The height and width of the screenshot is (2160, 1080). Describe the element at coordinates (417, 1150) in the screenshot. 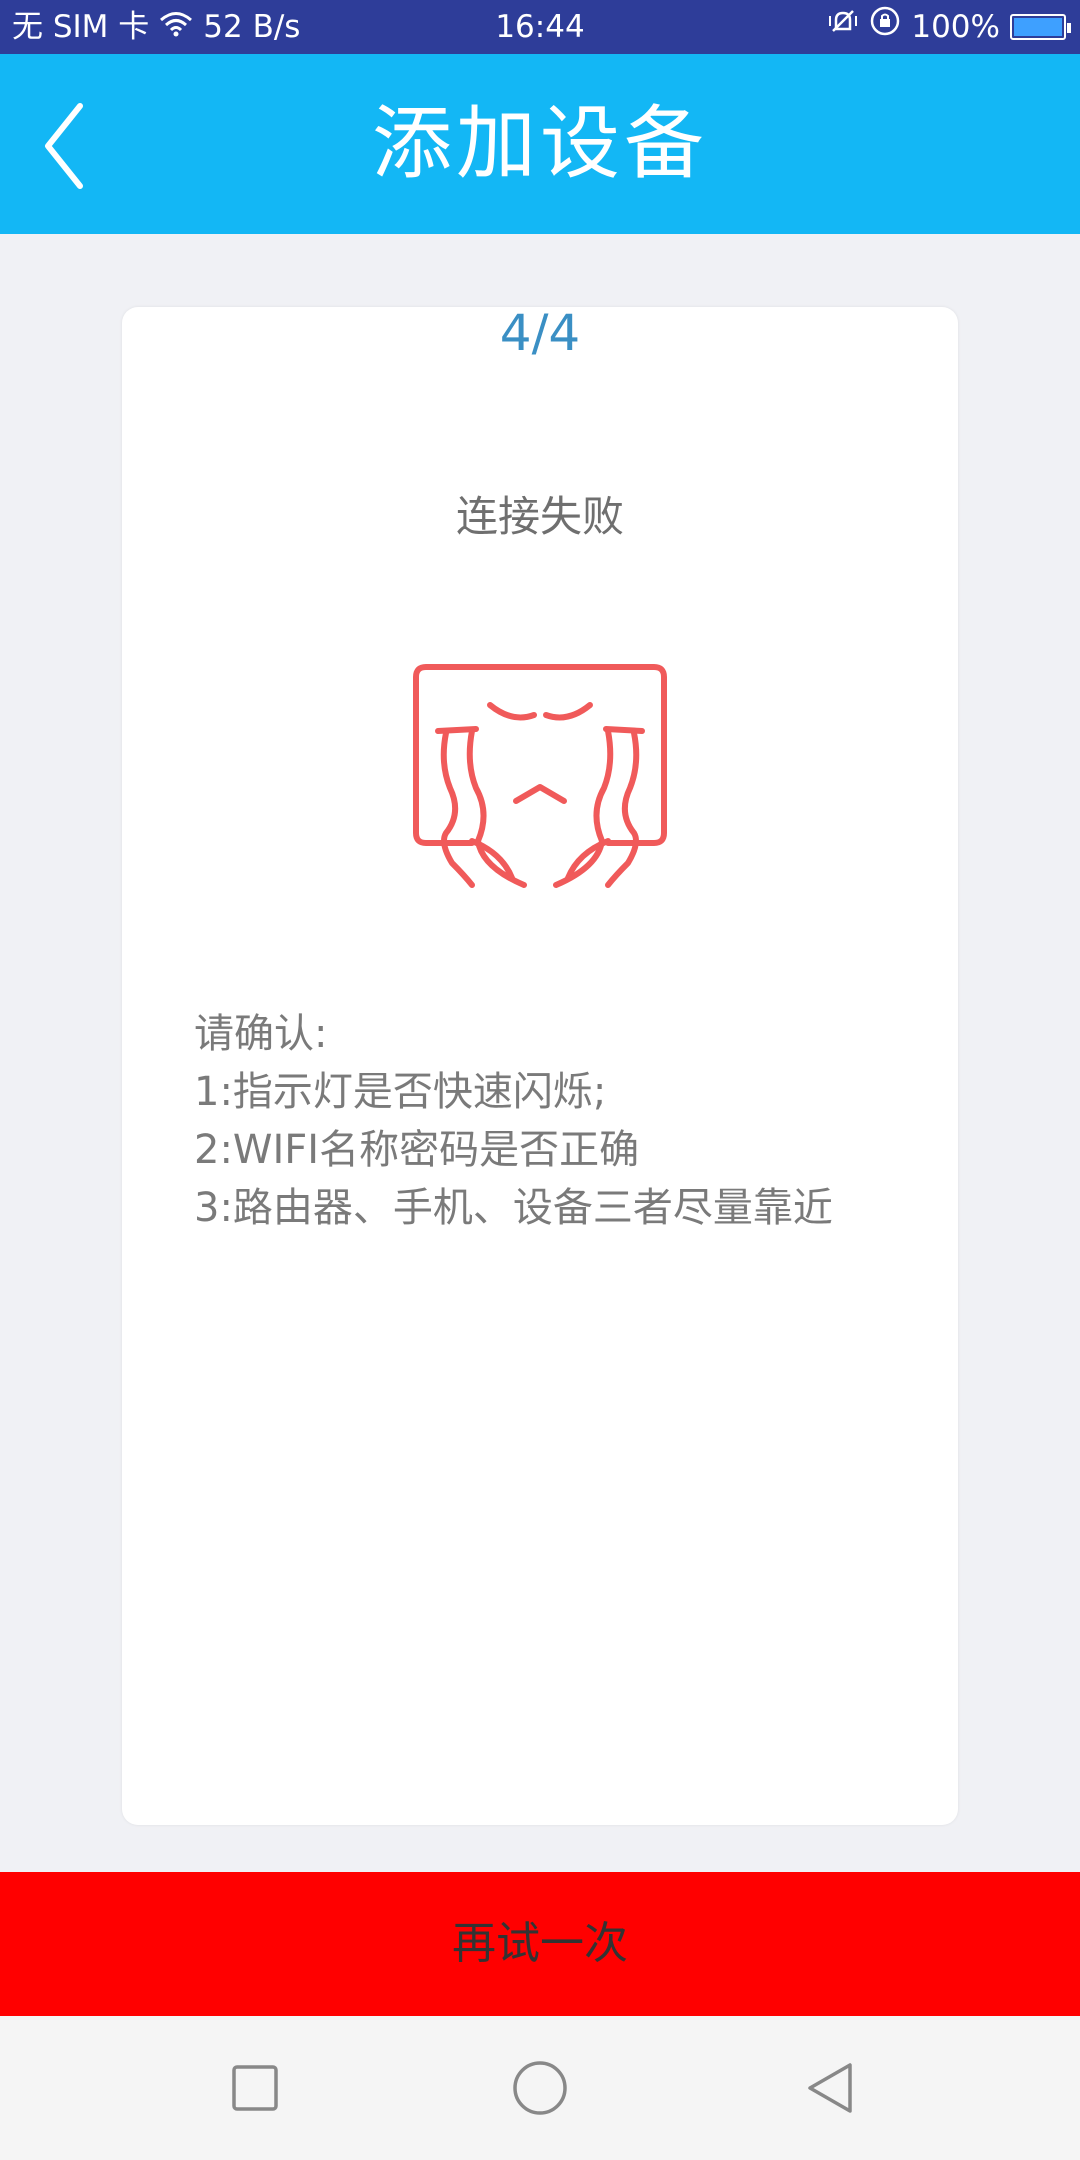

I see `tip-item: 2:WIFI名称密码是否正确` at that location.